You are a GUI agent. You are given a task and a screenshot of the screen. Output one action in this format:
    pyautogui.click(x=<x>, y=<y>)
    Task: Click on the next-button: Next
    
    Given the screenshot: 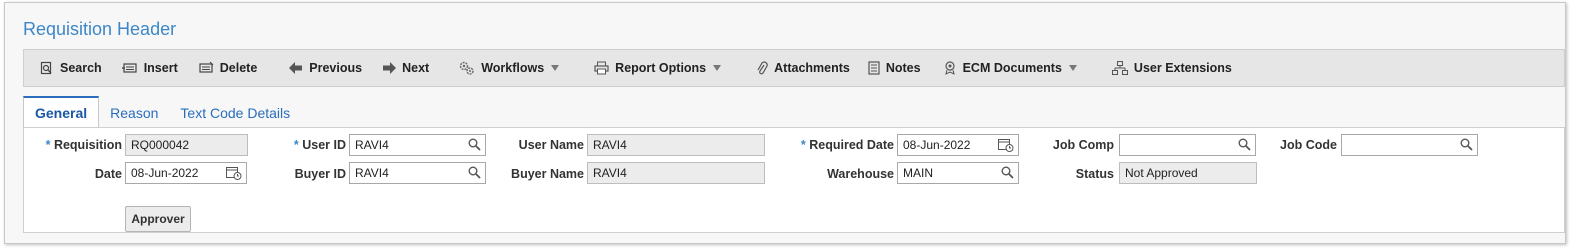 What is the action you would take?
    pyautogui.click(x=405, y=68)
    